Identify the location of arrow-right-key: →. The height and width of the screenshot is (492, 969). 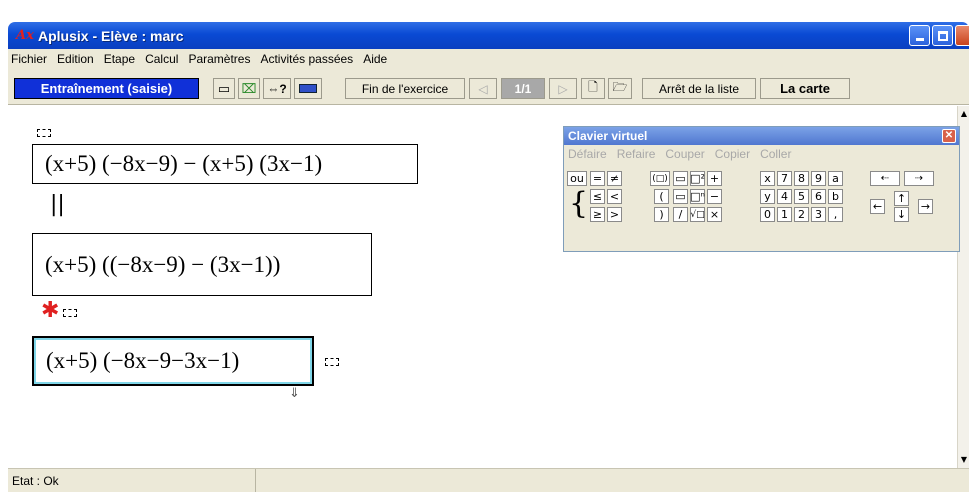
(925, 206).